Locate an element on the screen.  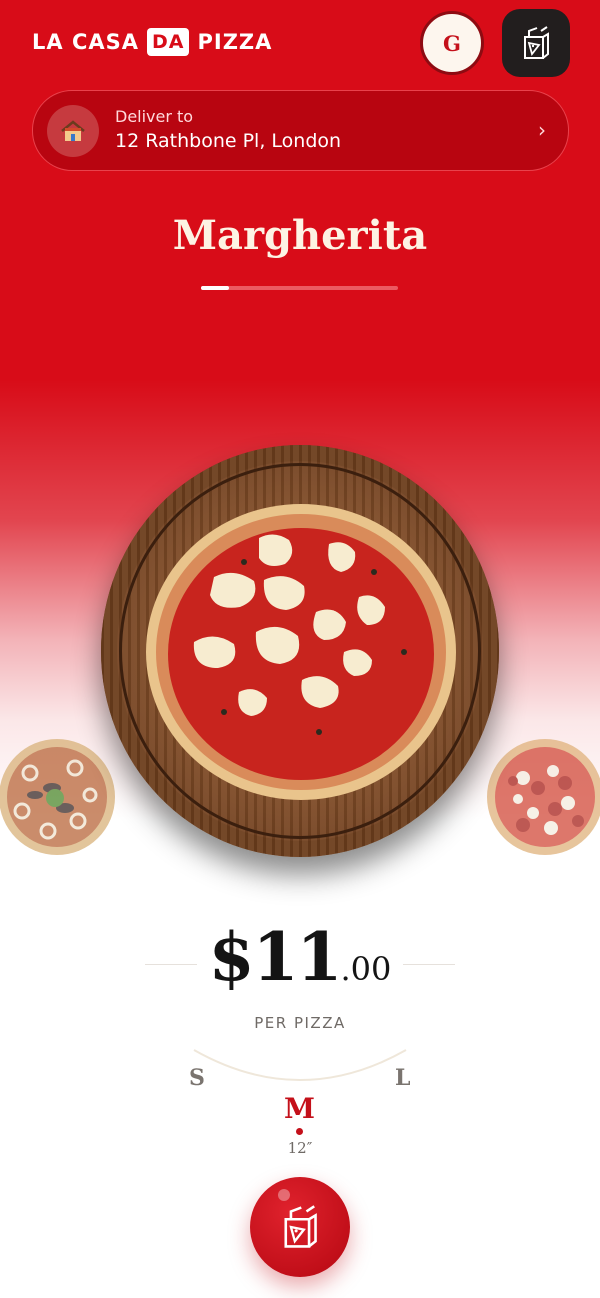
price-display: $11.00 is located at coordinates (300, 957).